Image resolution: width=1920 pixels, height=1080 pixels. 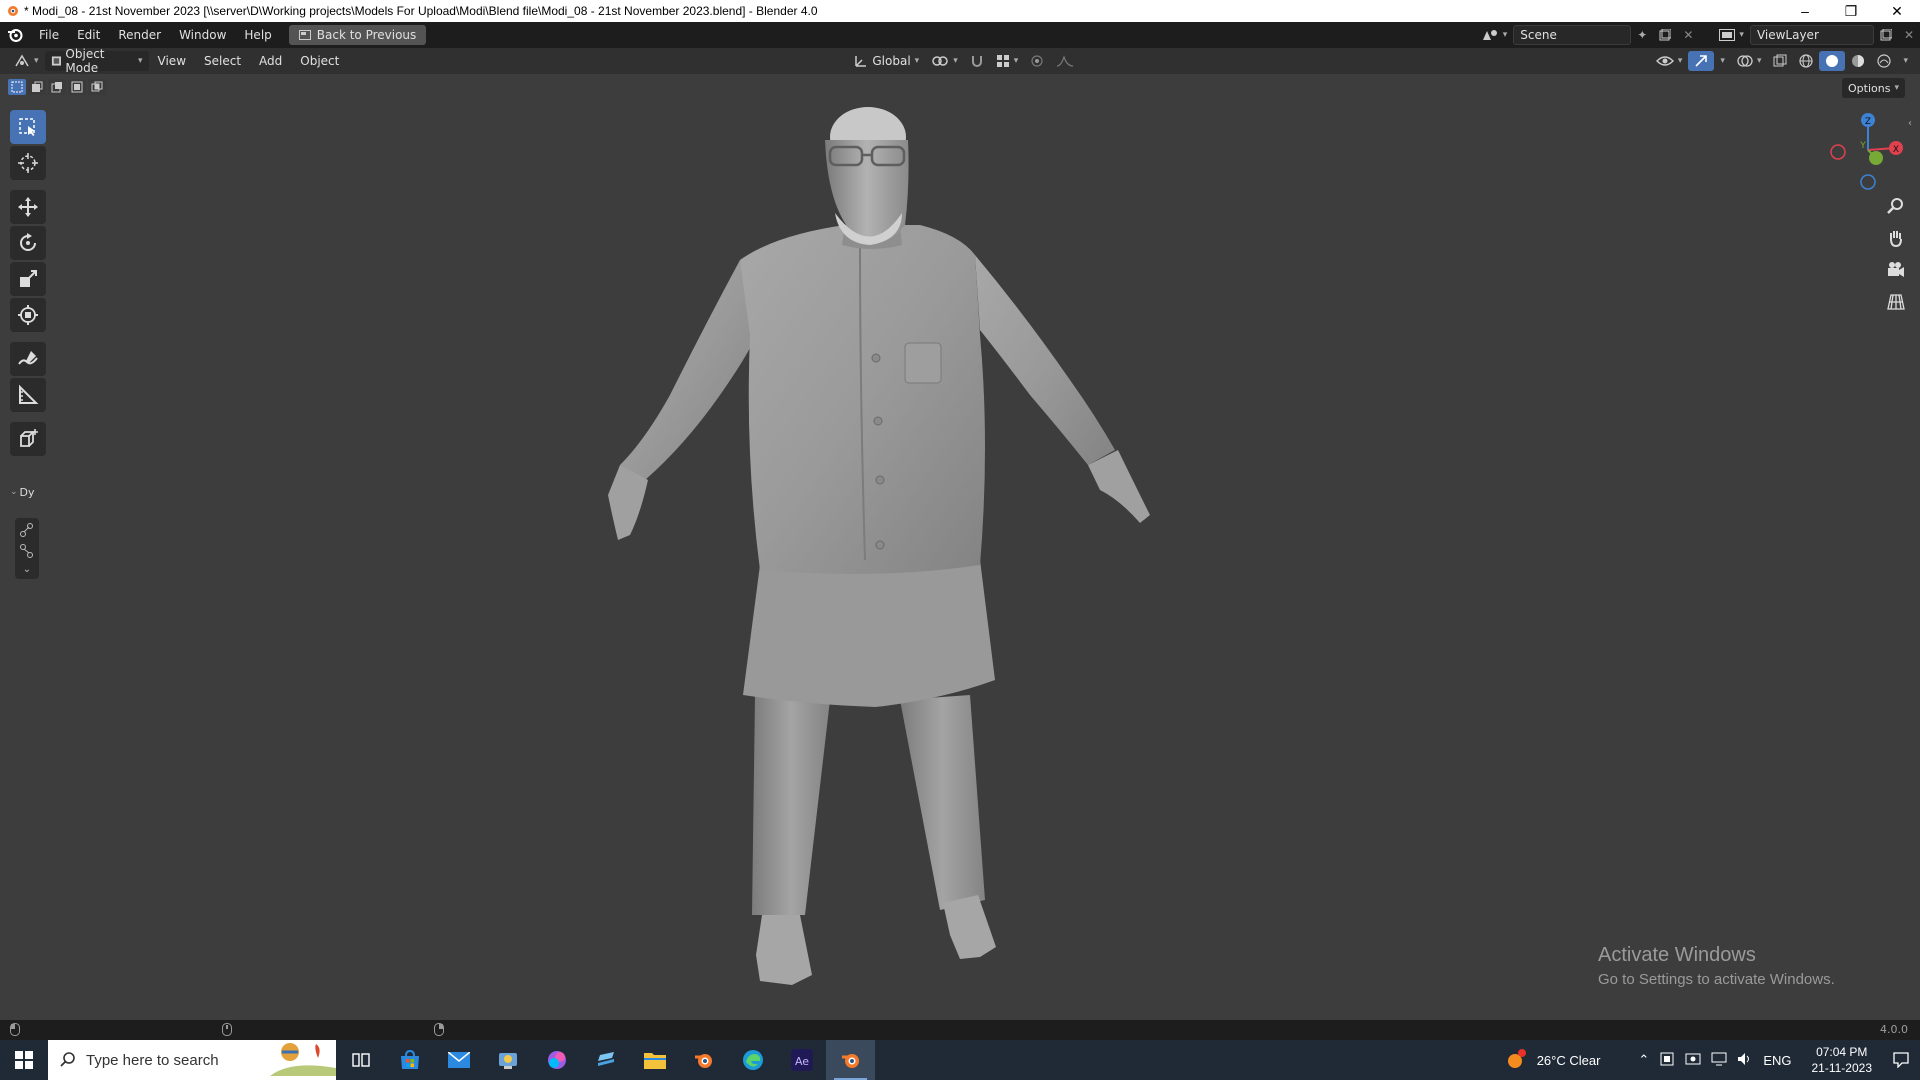 What do you see at coordinates (1897, 11) in the screenshot?
I see `close-button: ✕` at bounding box center [1897, 11].